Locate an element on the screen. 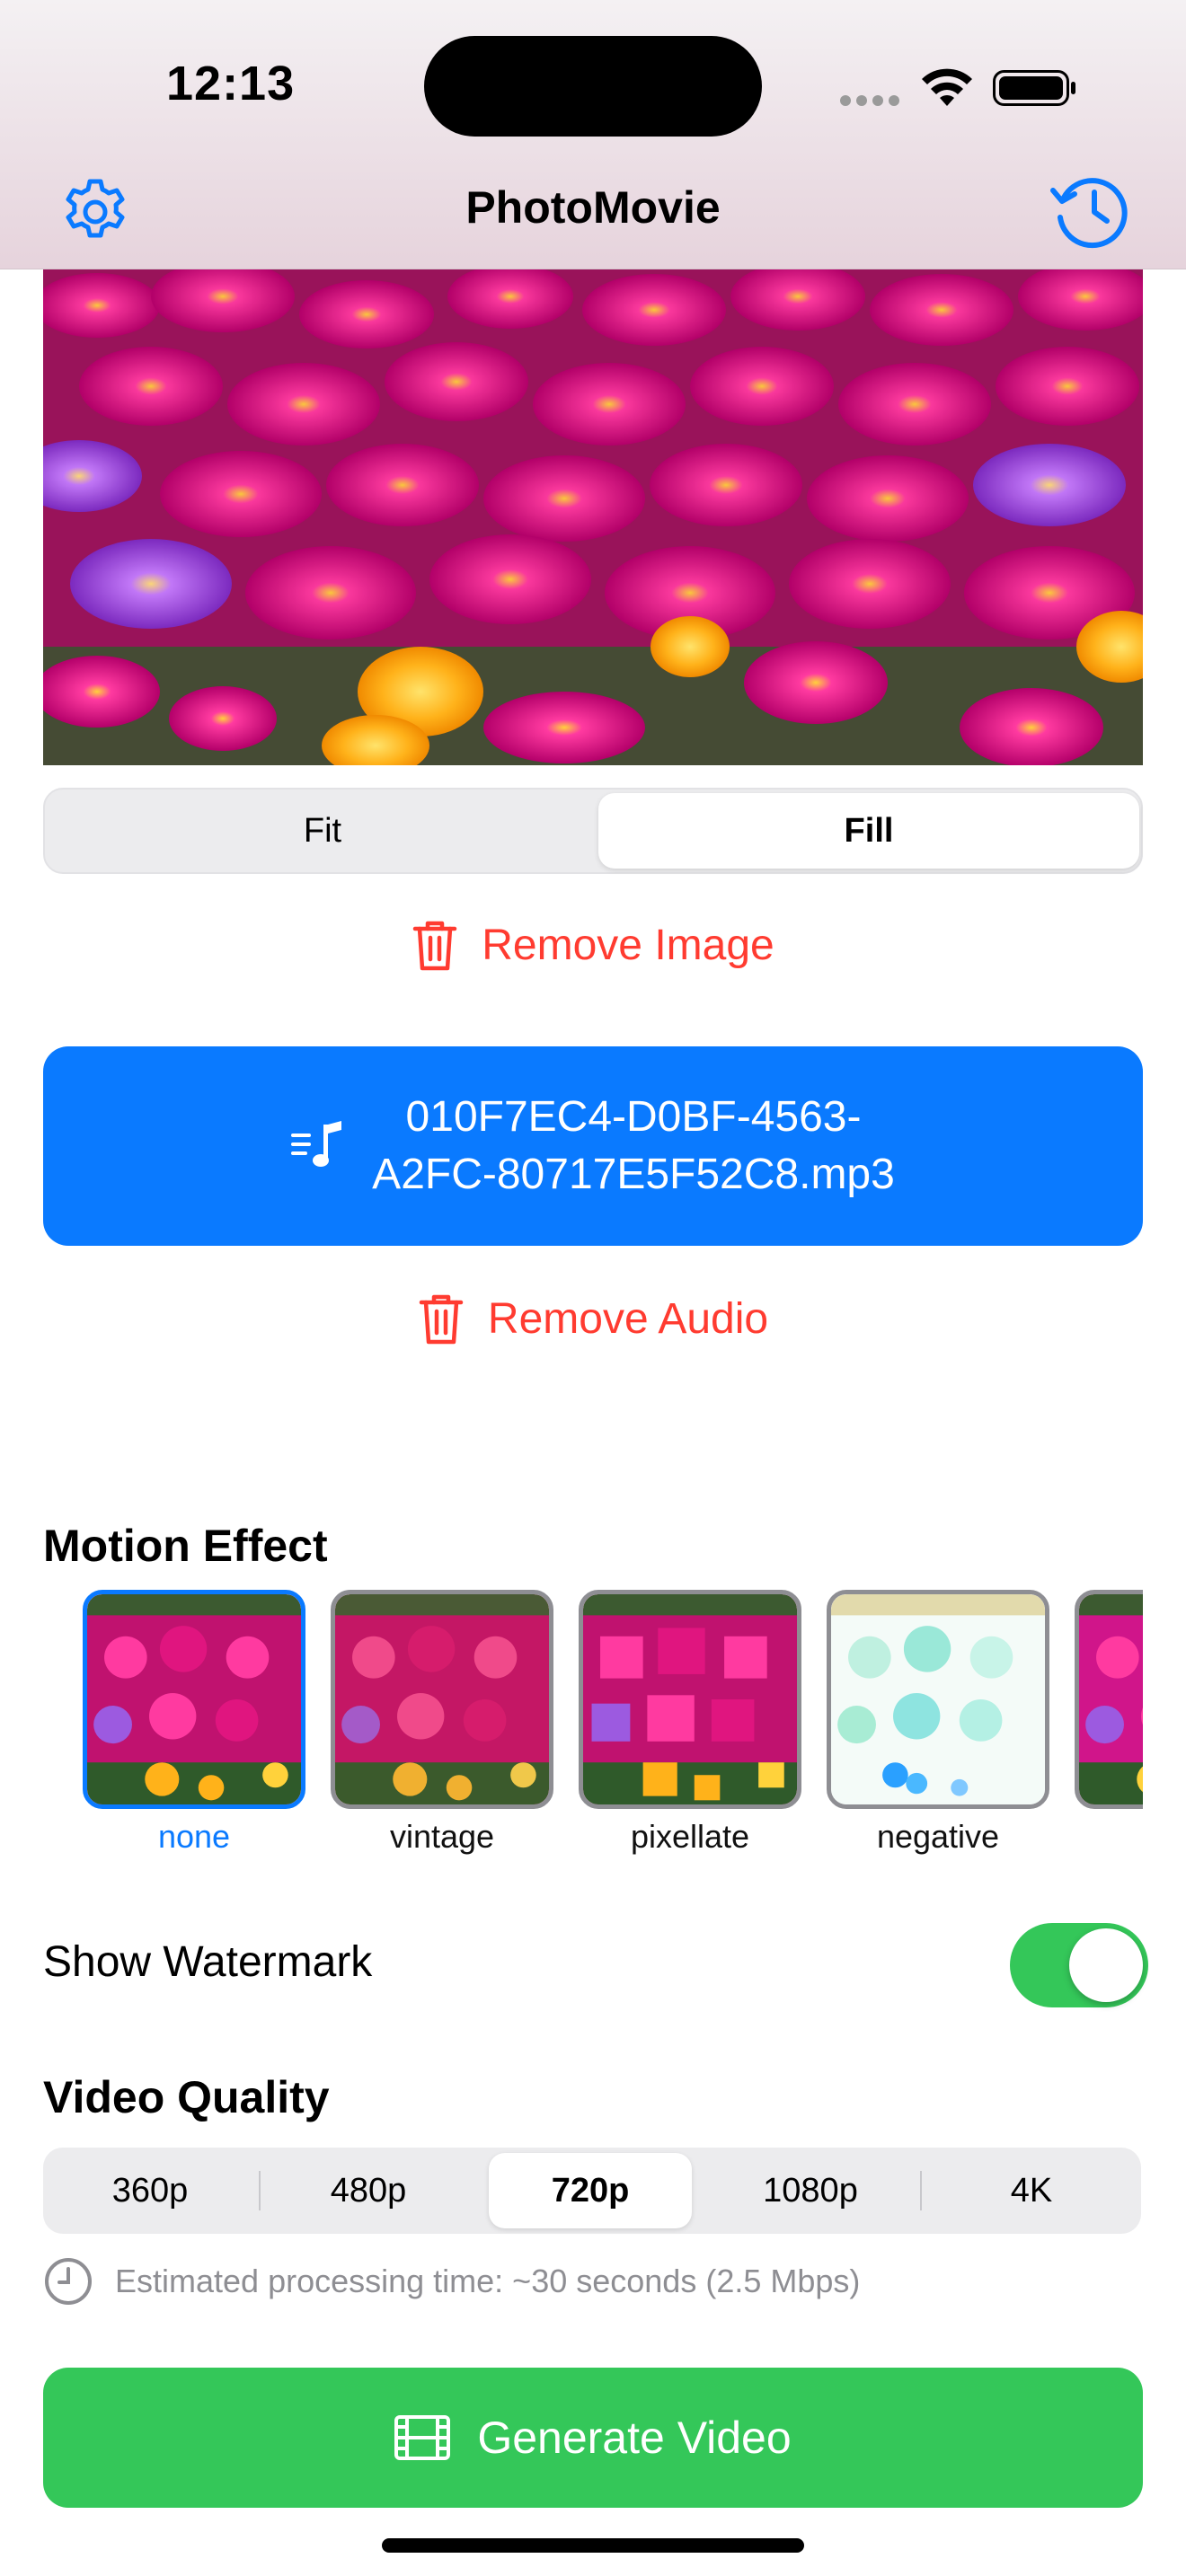 The image size is (1186, 2576). quality-option-720p: 720p is located at coordinates (590, 2190).